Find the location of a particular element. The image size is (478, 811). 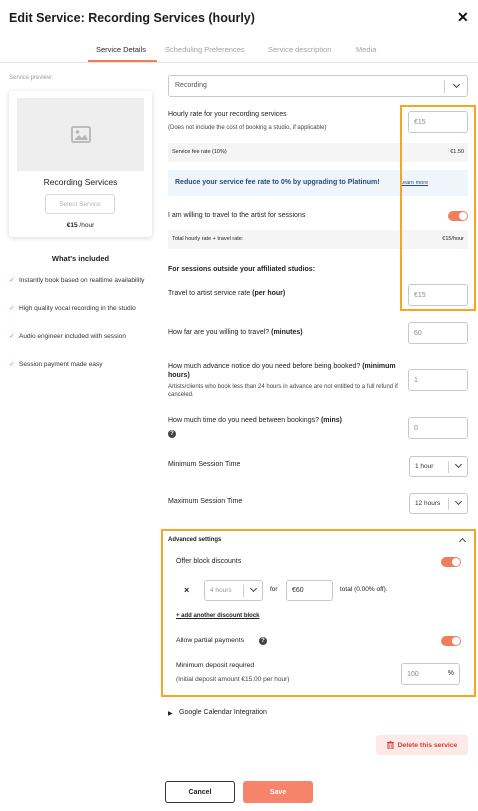

tab-service-description: Service description is located at coordinates (299, 49).